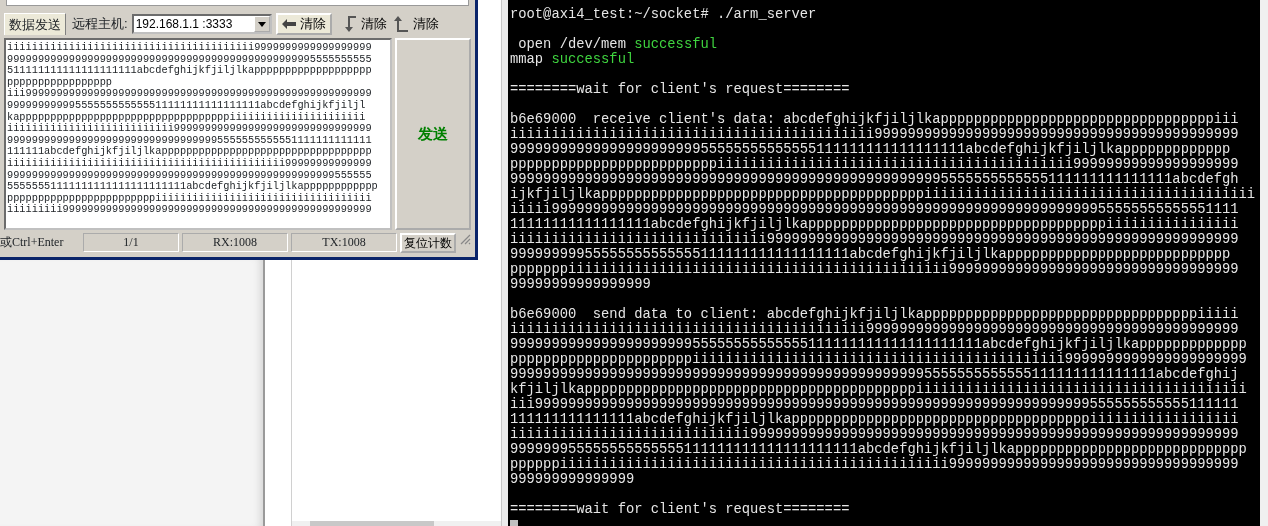 The image size is (1268, 526). I want to click on dropdown-arrow-icon, so click(261, 24).